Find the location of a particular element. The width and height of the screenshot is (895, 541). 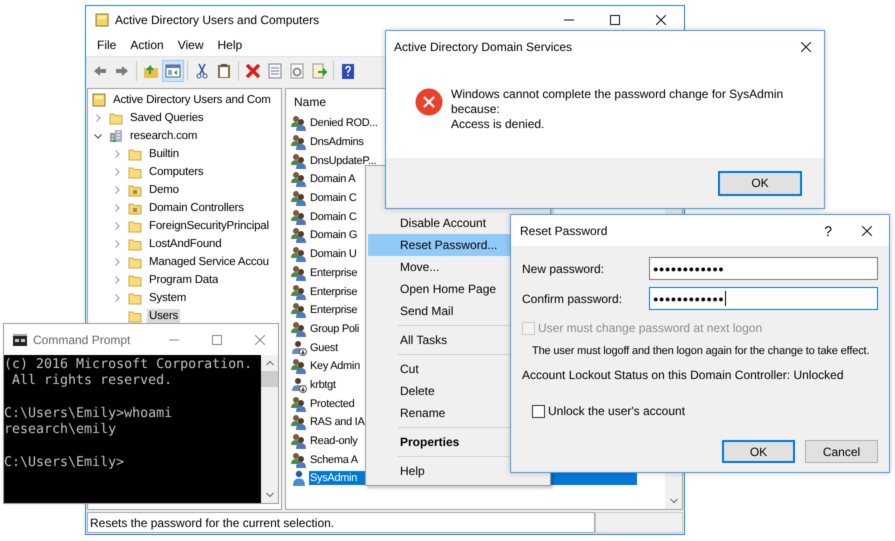

tree-item: Saved Queries is located at coordinates (167, 118).